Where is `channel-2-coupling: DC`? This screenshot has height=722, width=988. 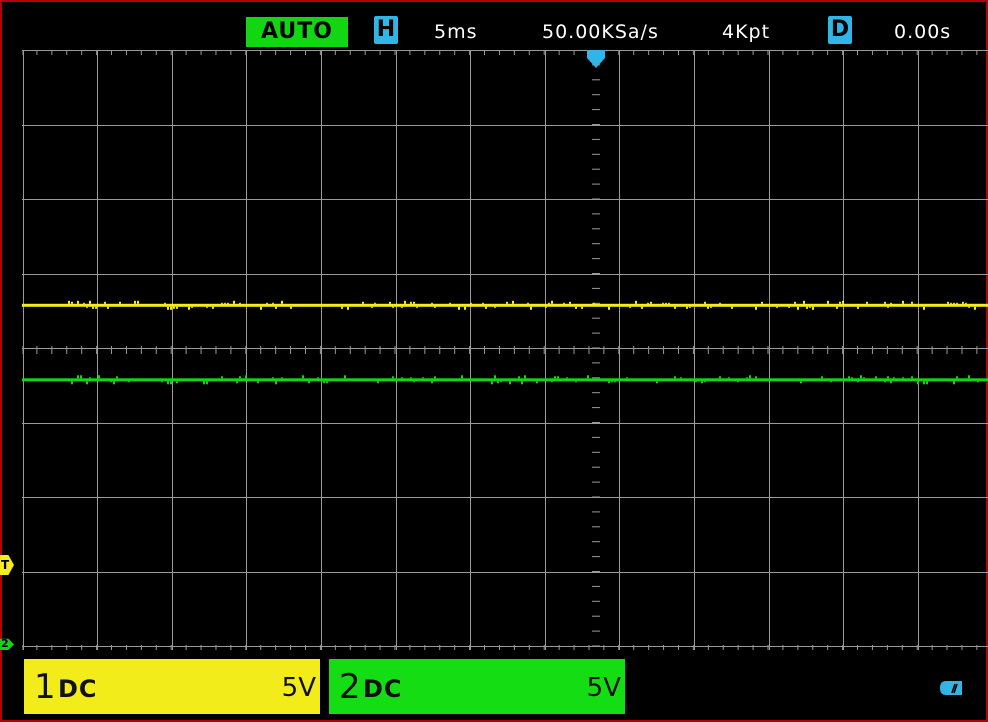
channel-2-coupling: DC is located at coordinates (383, 689).